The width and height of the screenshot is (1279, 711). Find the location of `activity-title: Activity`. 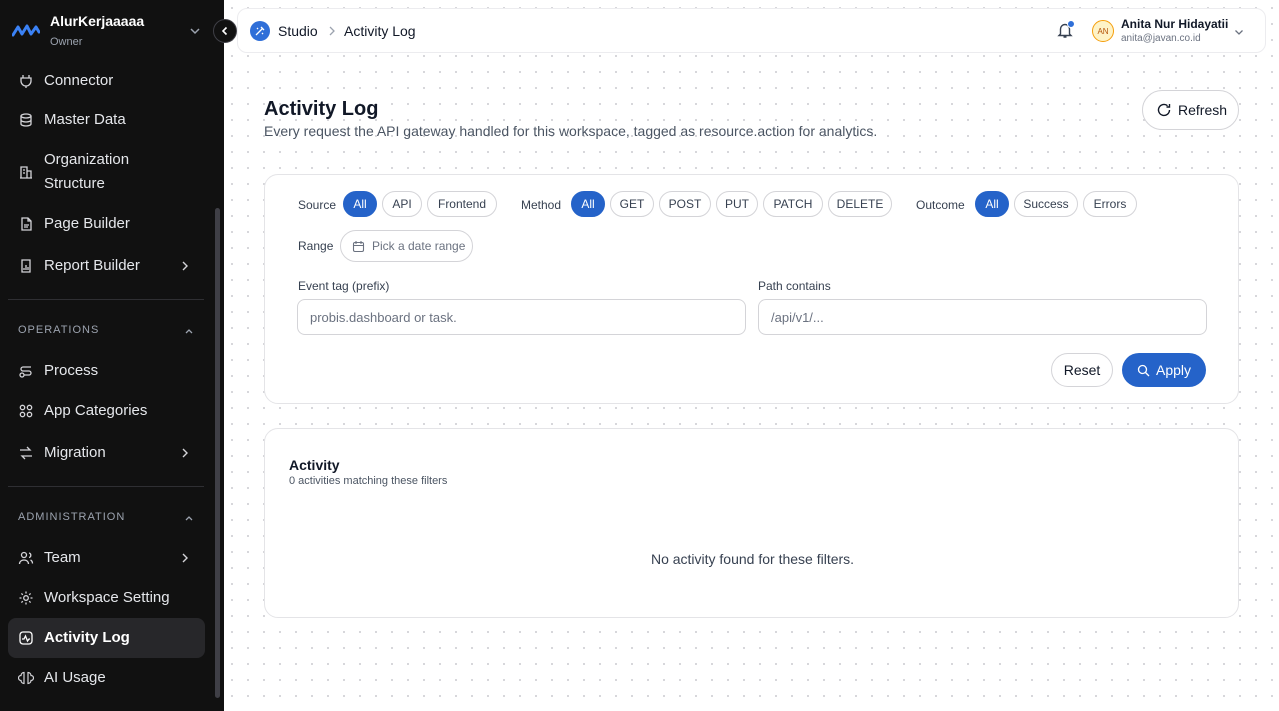

activity-title: Activity is located at coordinates (314, 465).